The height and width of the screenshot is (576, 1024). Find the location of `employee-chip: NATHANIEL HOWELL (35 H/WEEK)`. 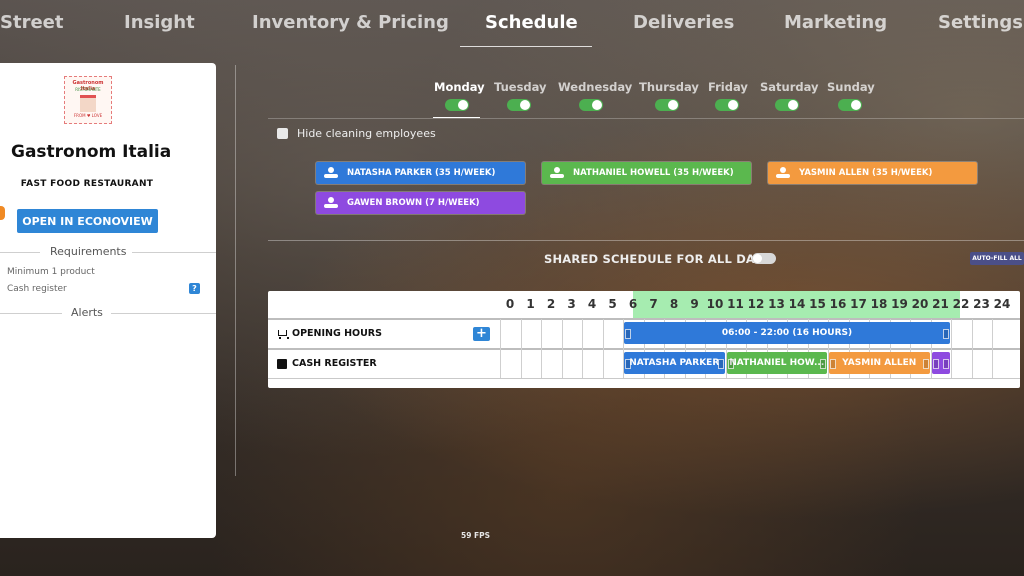

employee-chip: NATHANIEL HOWELL (35 H/WEEK) is located at coordinates (646, 173).